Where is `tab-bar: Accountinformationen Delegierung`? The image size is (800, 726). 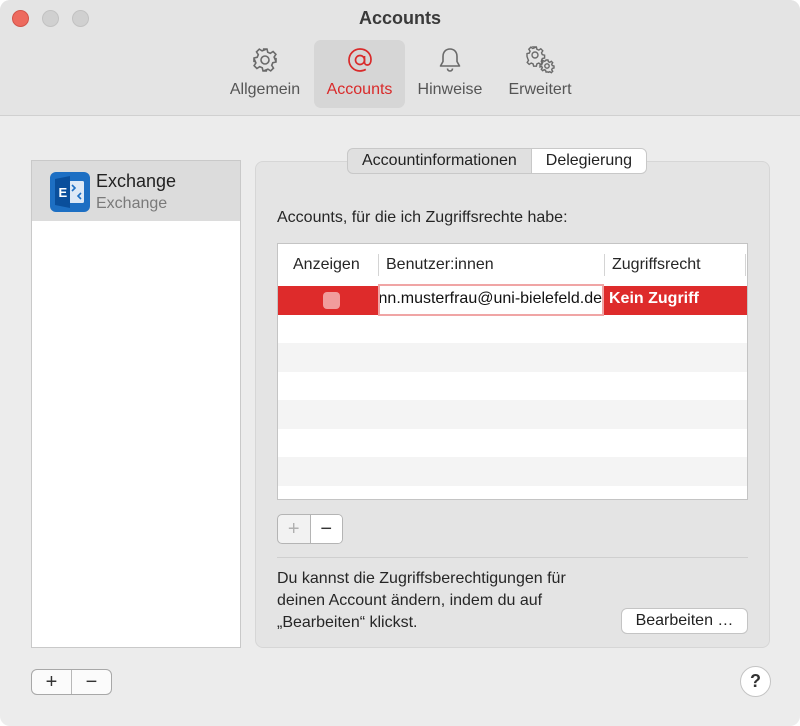 tab-bar: Accountinformationen Delegierung is located at coordinates (497, 161).